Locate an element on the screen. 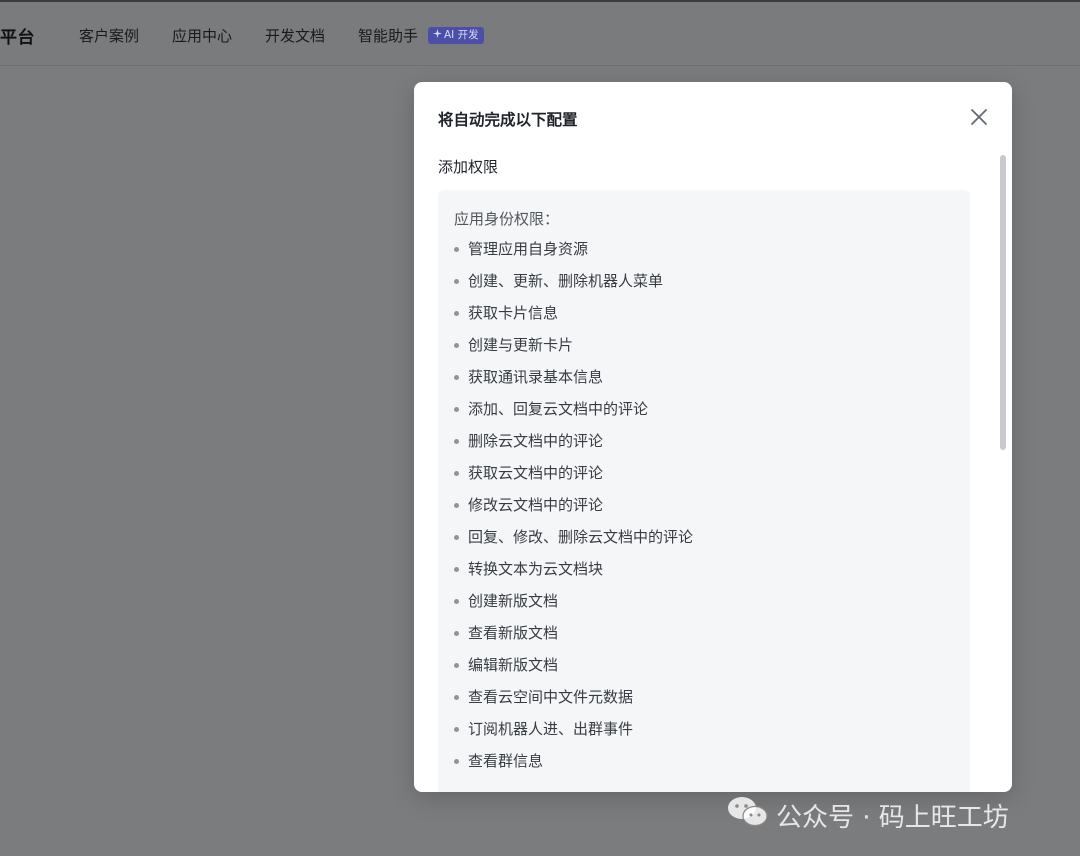 The image size is (1080, 856). permission-item: 回复、修改、删除云文档中的评论 is located at coordinates (573, 537).